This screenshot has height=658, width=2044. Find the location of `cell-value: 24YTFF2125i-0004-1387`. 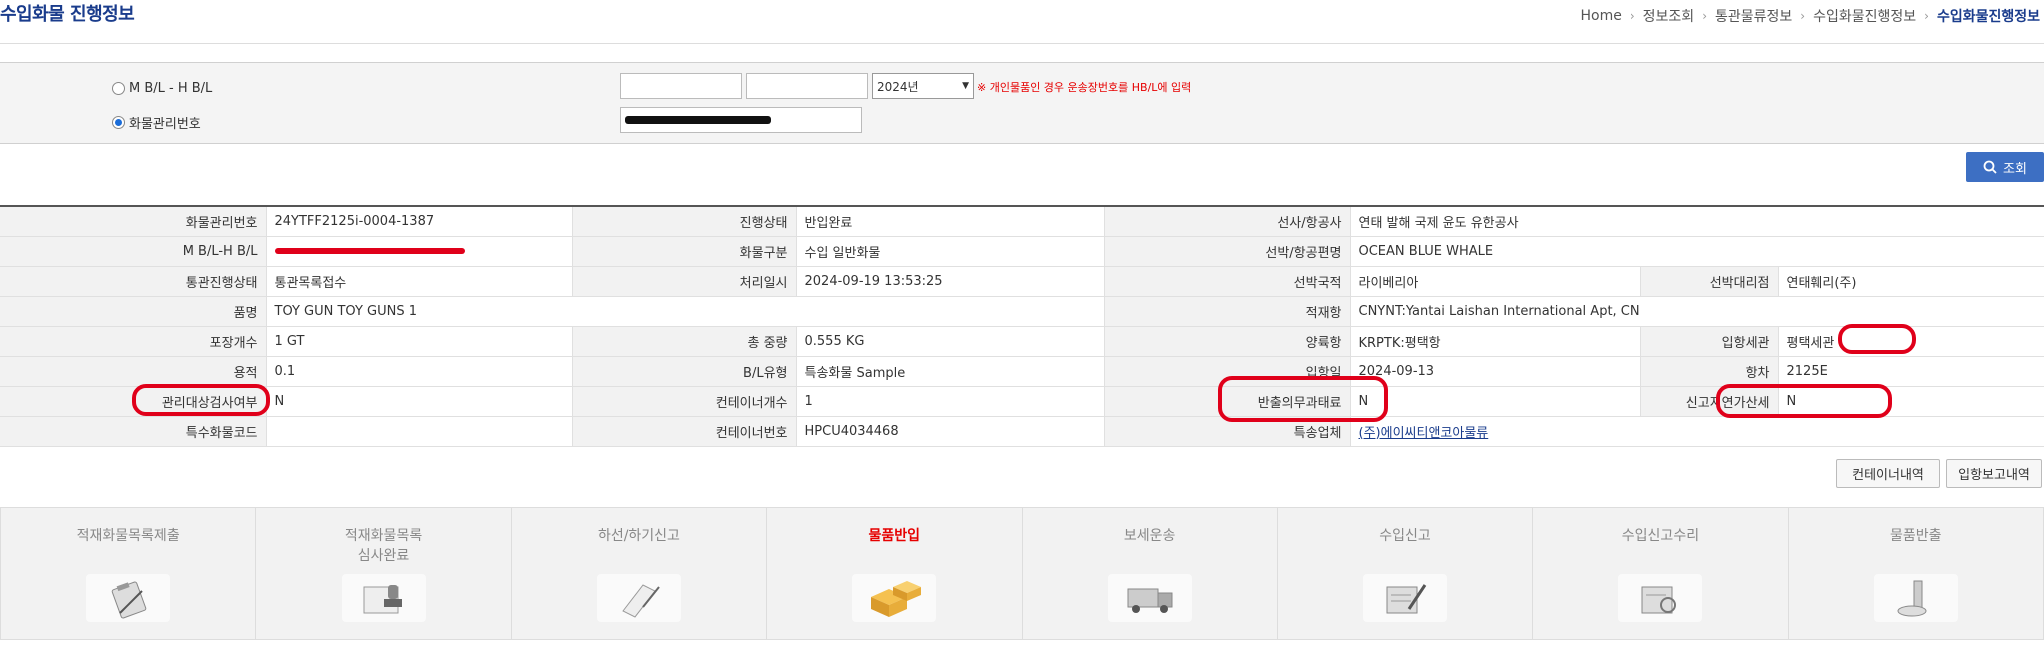

cell-value: 24YTFF2125i-0004-1387 is located at coordinates (419, 221).